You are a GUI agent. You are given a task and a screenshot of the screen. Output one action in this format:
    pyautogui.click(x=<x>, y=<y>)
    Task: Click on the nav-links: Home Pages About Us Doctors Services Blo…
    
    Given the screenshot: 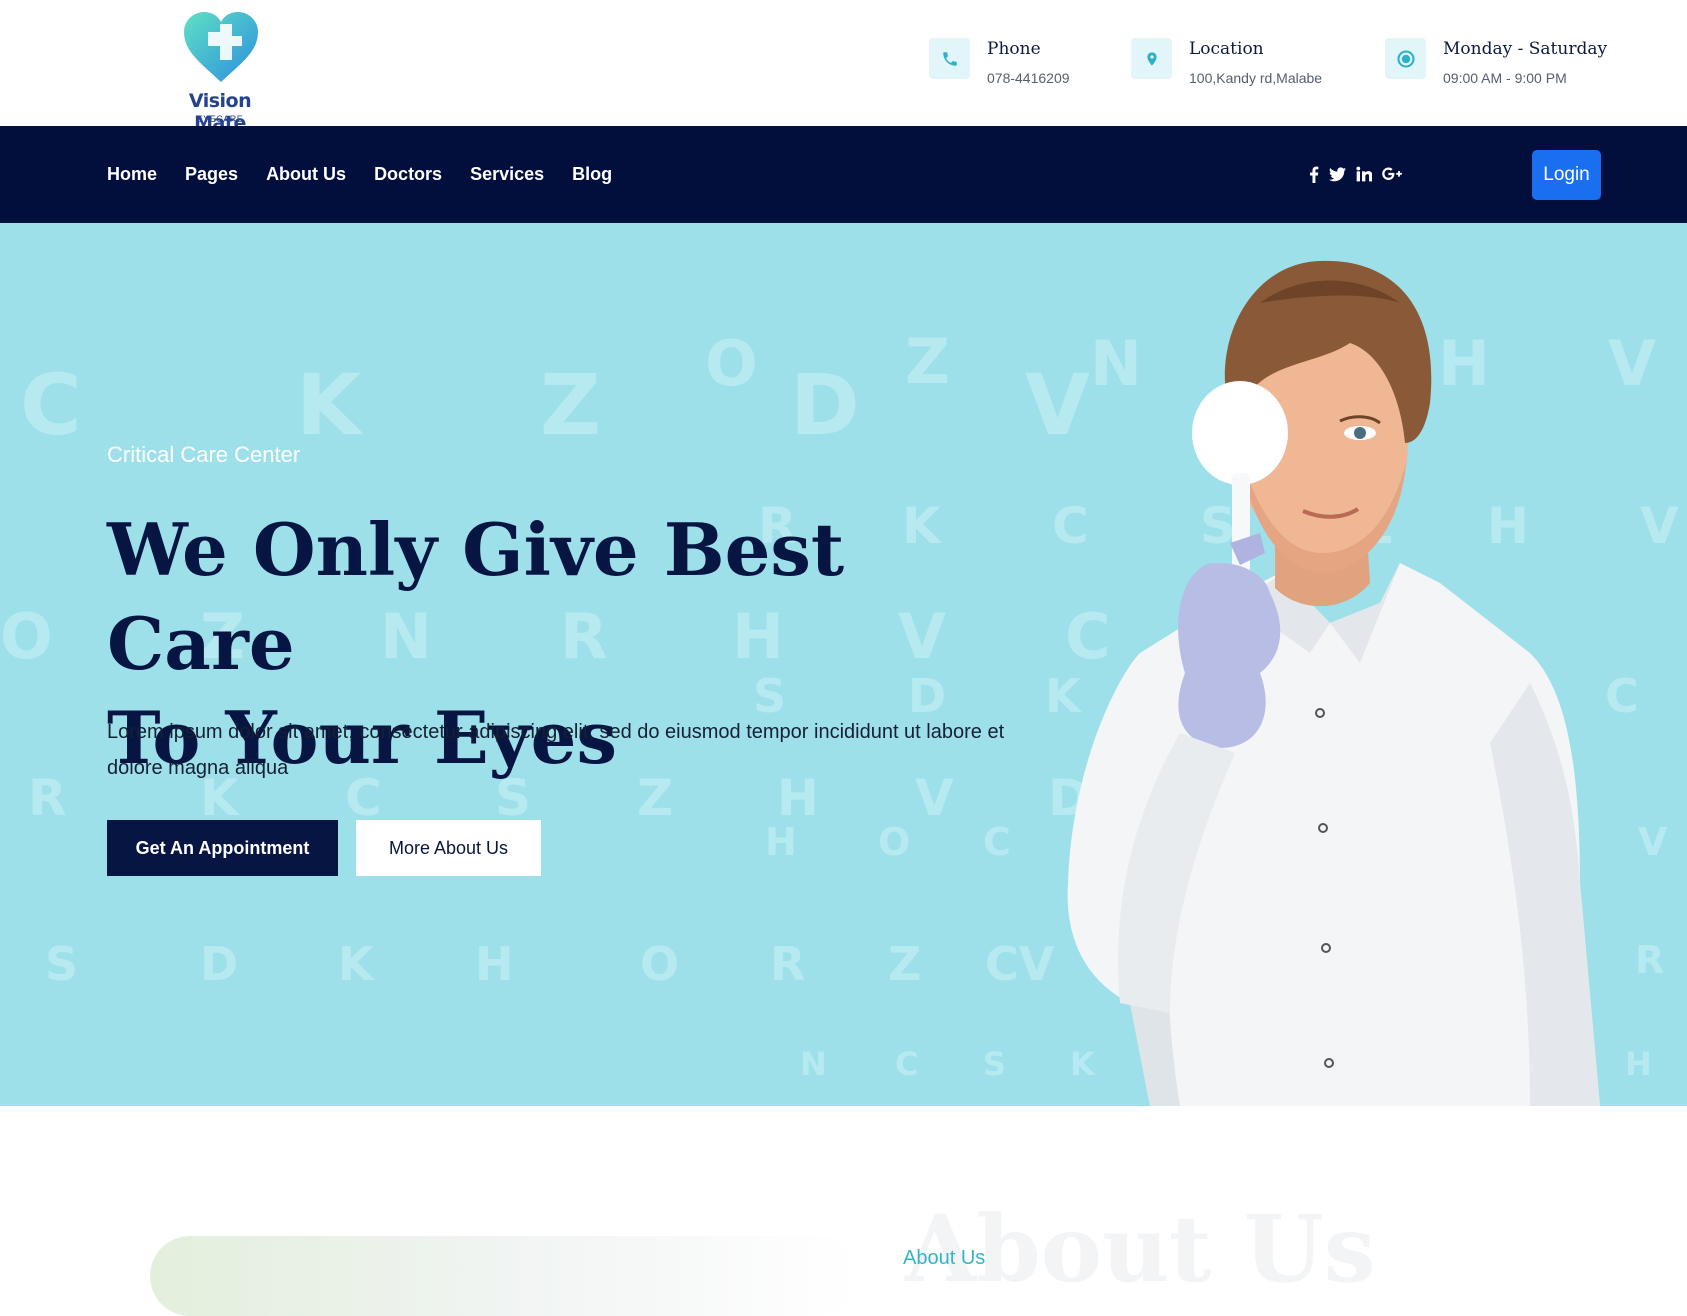 What is the action you would take?
    pyautogui.click(x=373, y=174)
    